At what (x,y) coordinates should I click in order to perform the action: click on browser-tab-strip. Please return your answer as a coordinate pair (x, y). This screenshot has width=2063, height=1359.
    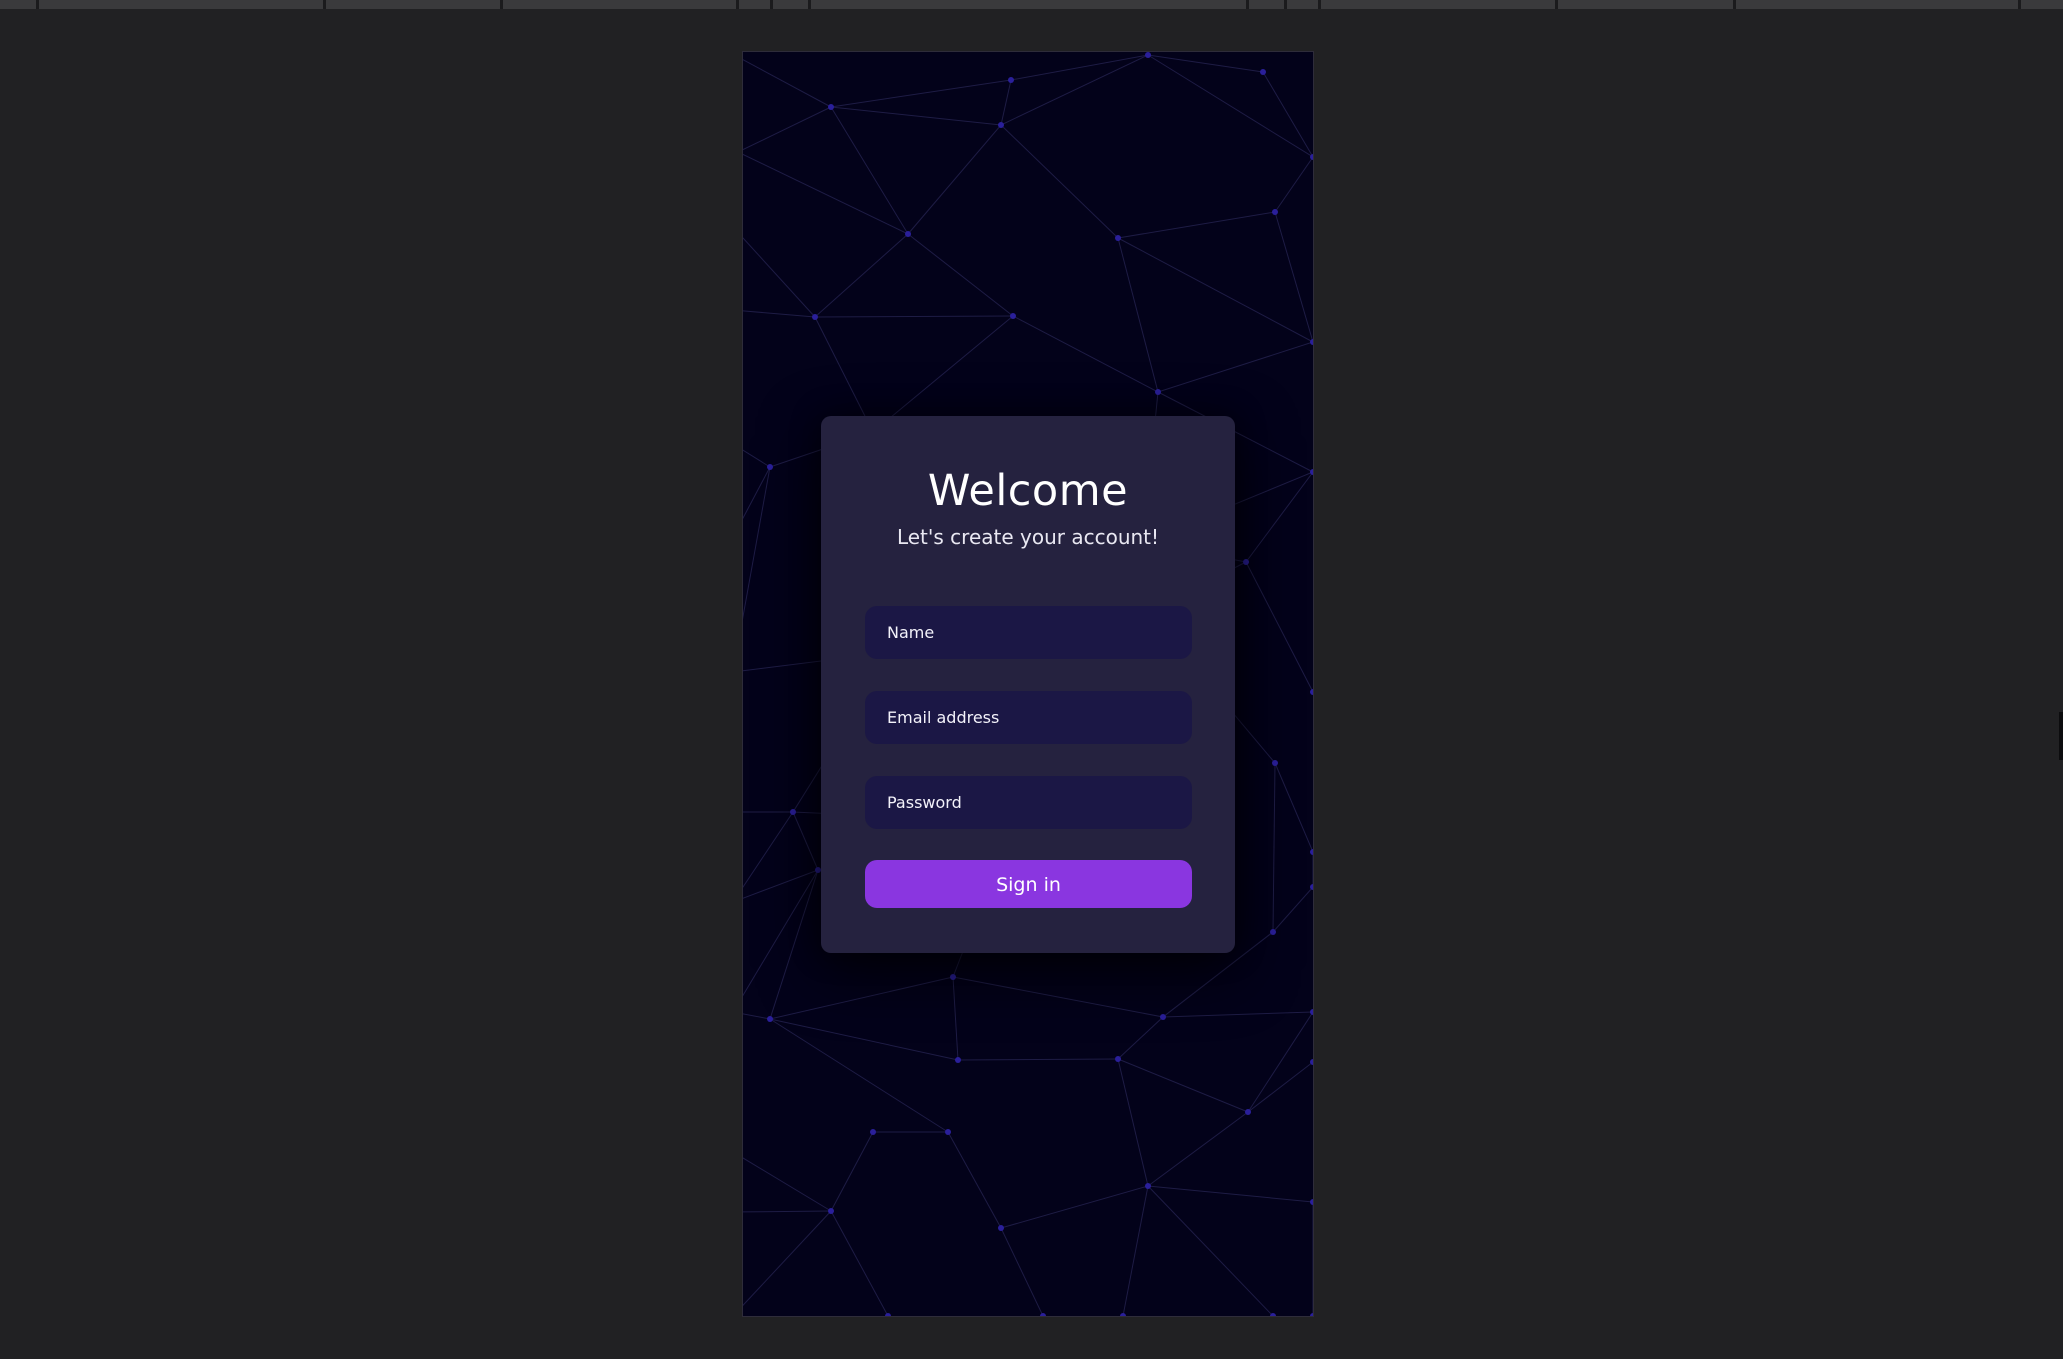
    Looking at the image, I should click on (1031, 4).